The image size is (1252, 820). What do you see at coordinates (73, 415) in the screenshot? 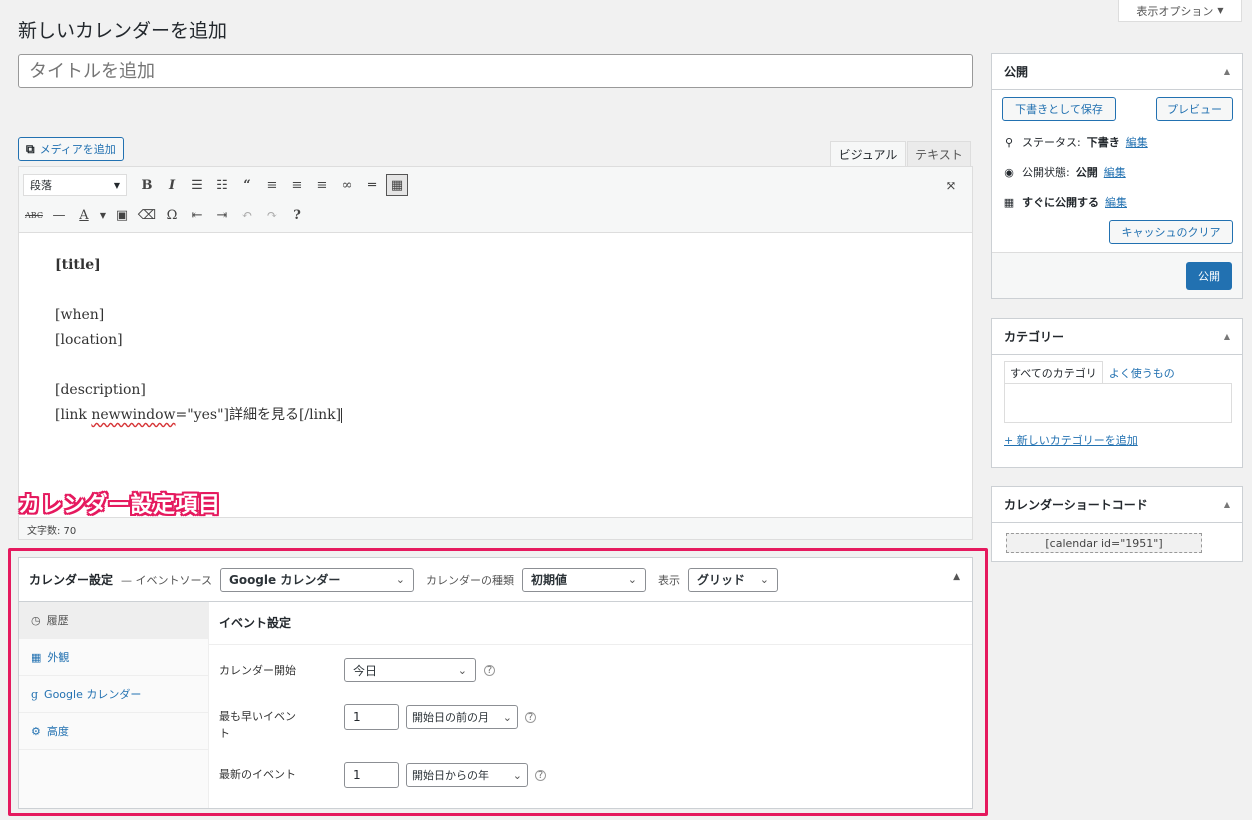
I see `content-text: [link` at bounding box center [73, 415].